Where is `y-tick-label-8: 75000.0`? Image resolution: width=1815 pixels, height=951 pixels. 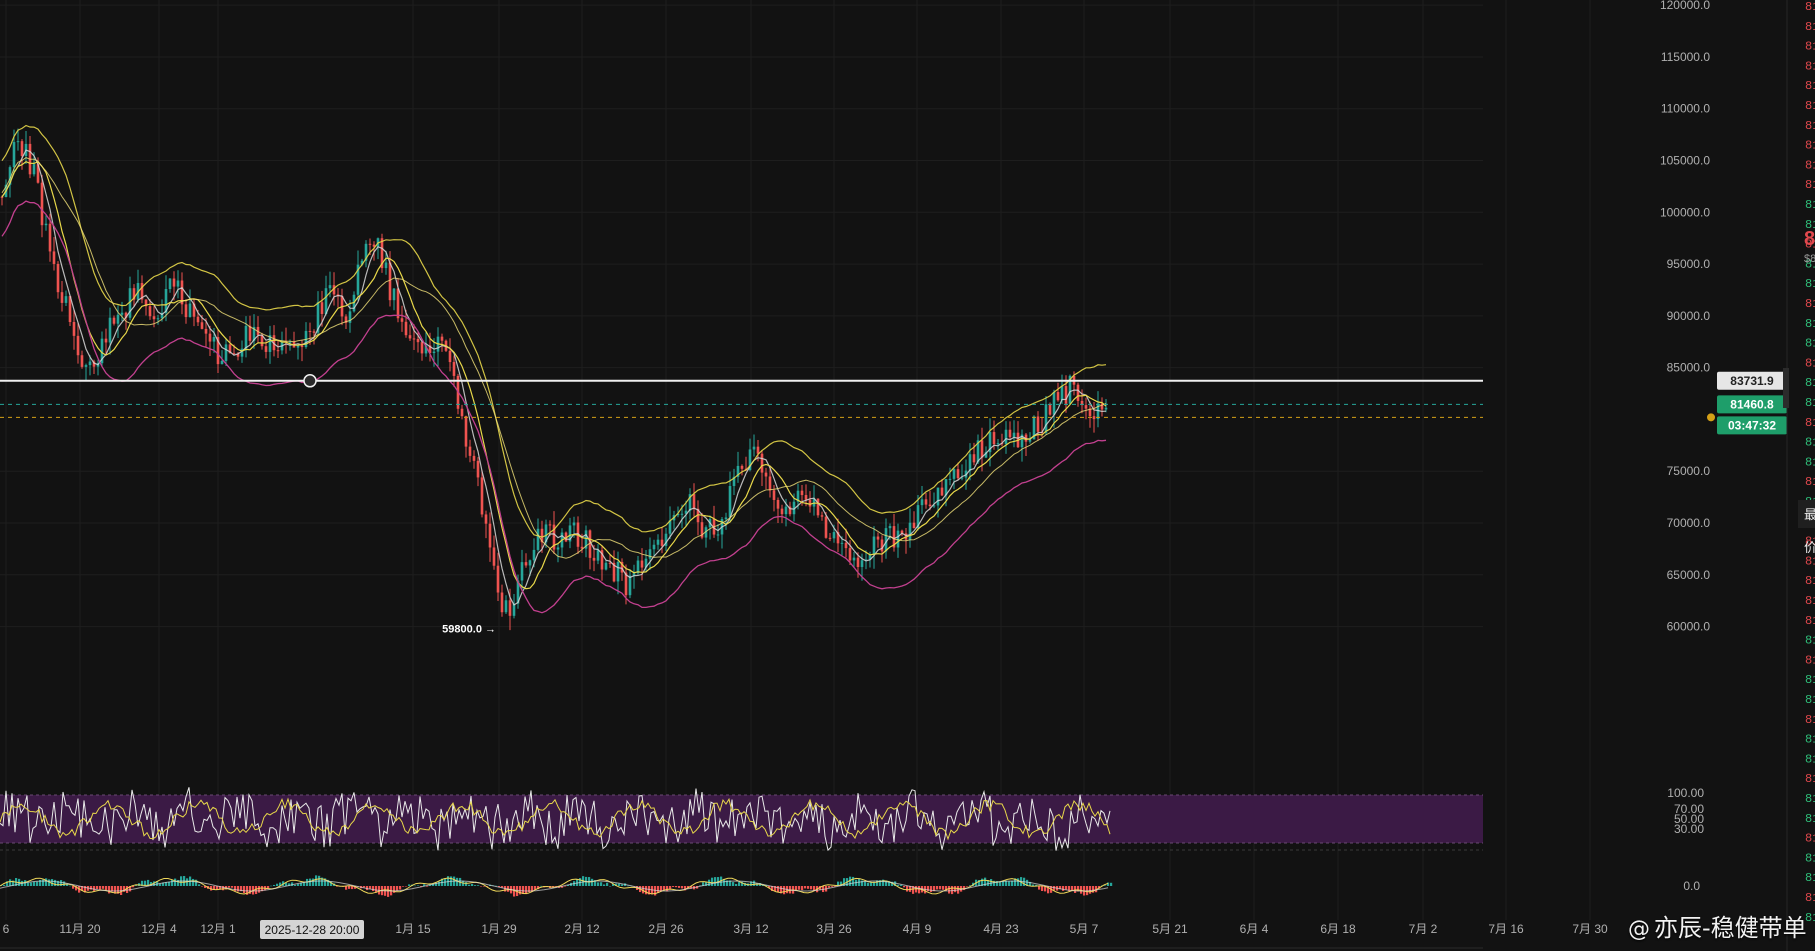
y-tick-label-8: 75000.0 is located at coordinates (1689, 471).